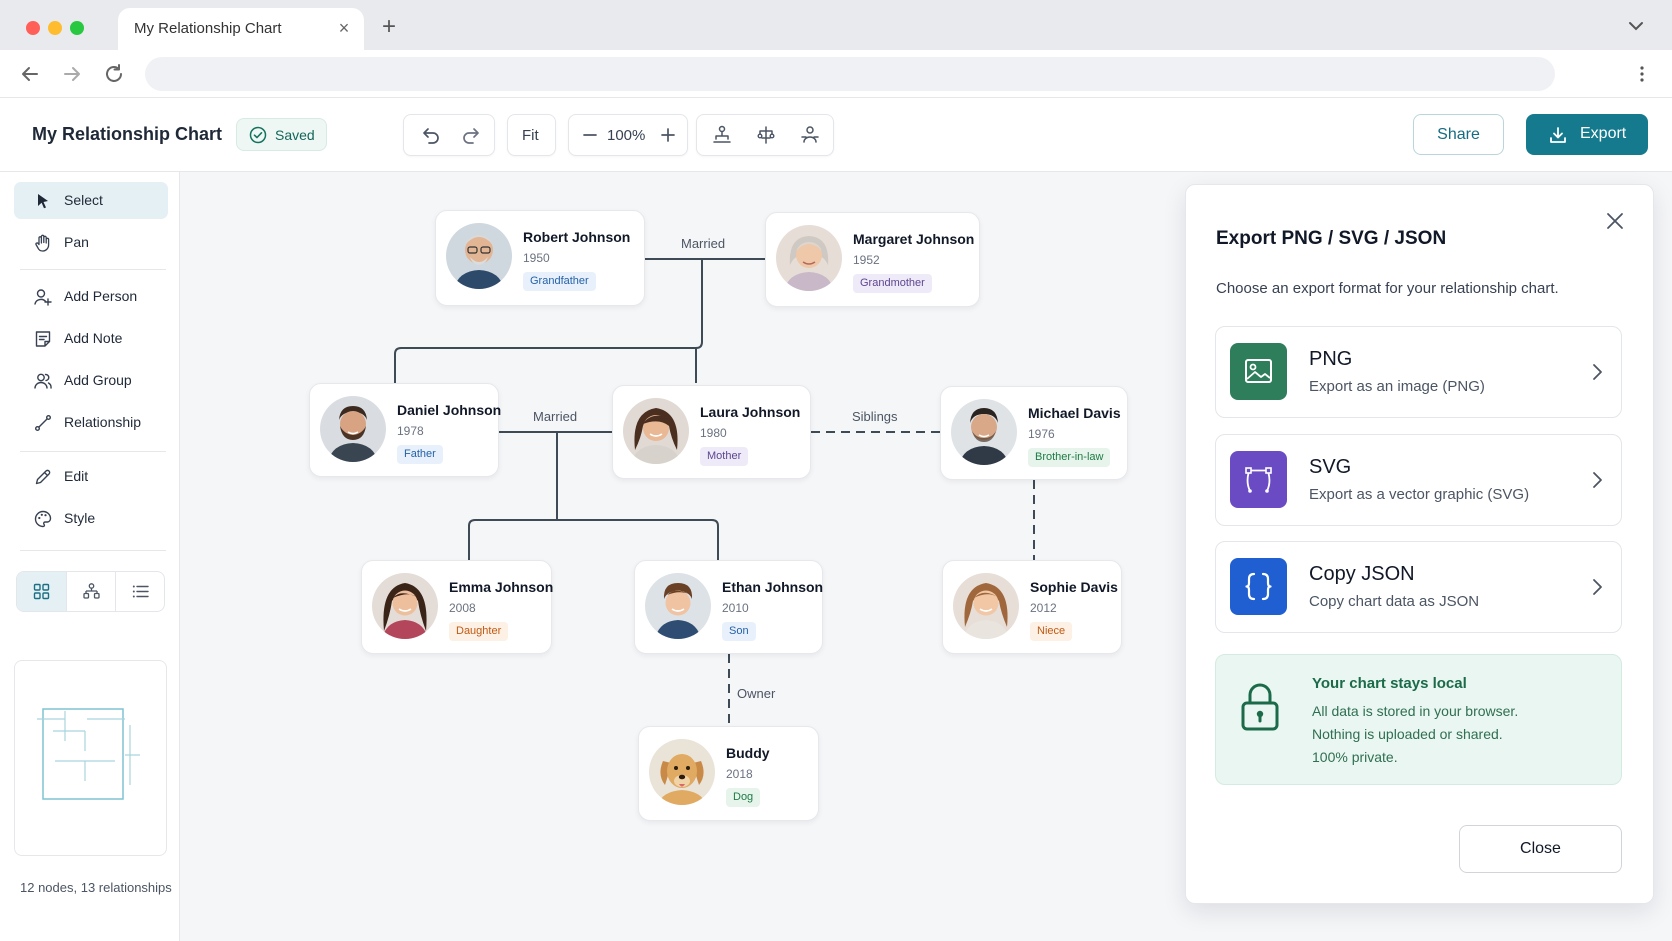 This screenshot has height=941, width=1672. I want to click on export-option-title: SVG, so click(1330, 467).